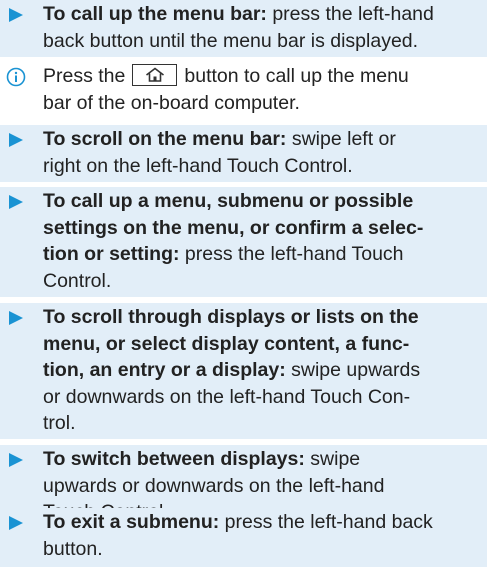  What do you see at coordinates (59, 423) in the screenshot?
I see `instruction-body: trol.` at bounding box center [59, 423].